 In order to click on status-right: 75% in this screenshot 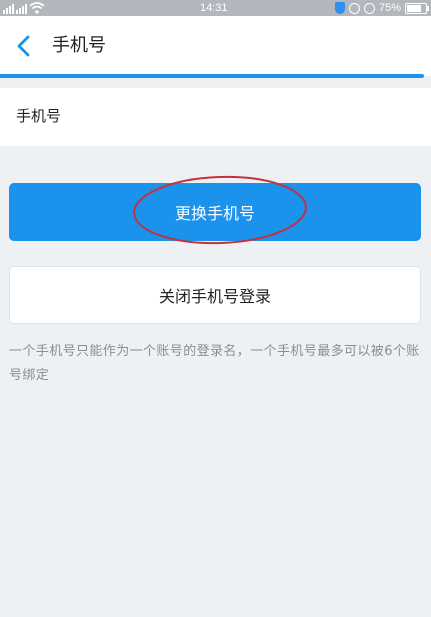, I will do `click(381, 8)`.